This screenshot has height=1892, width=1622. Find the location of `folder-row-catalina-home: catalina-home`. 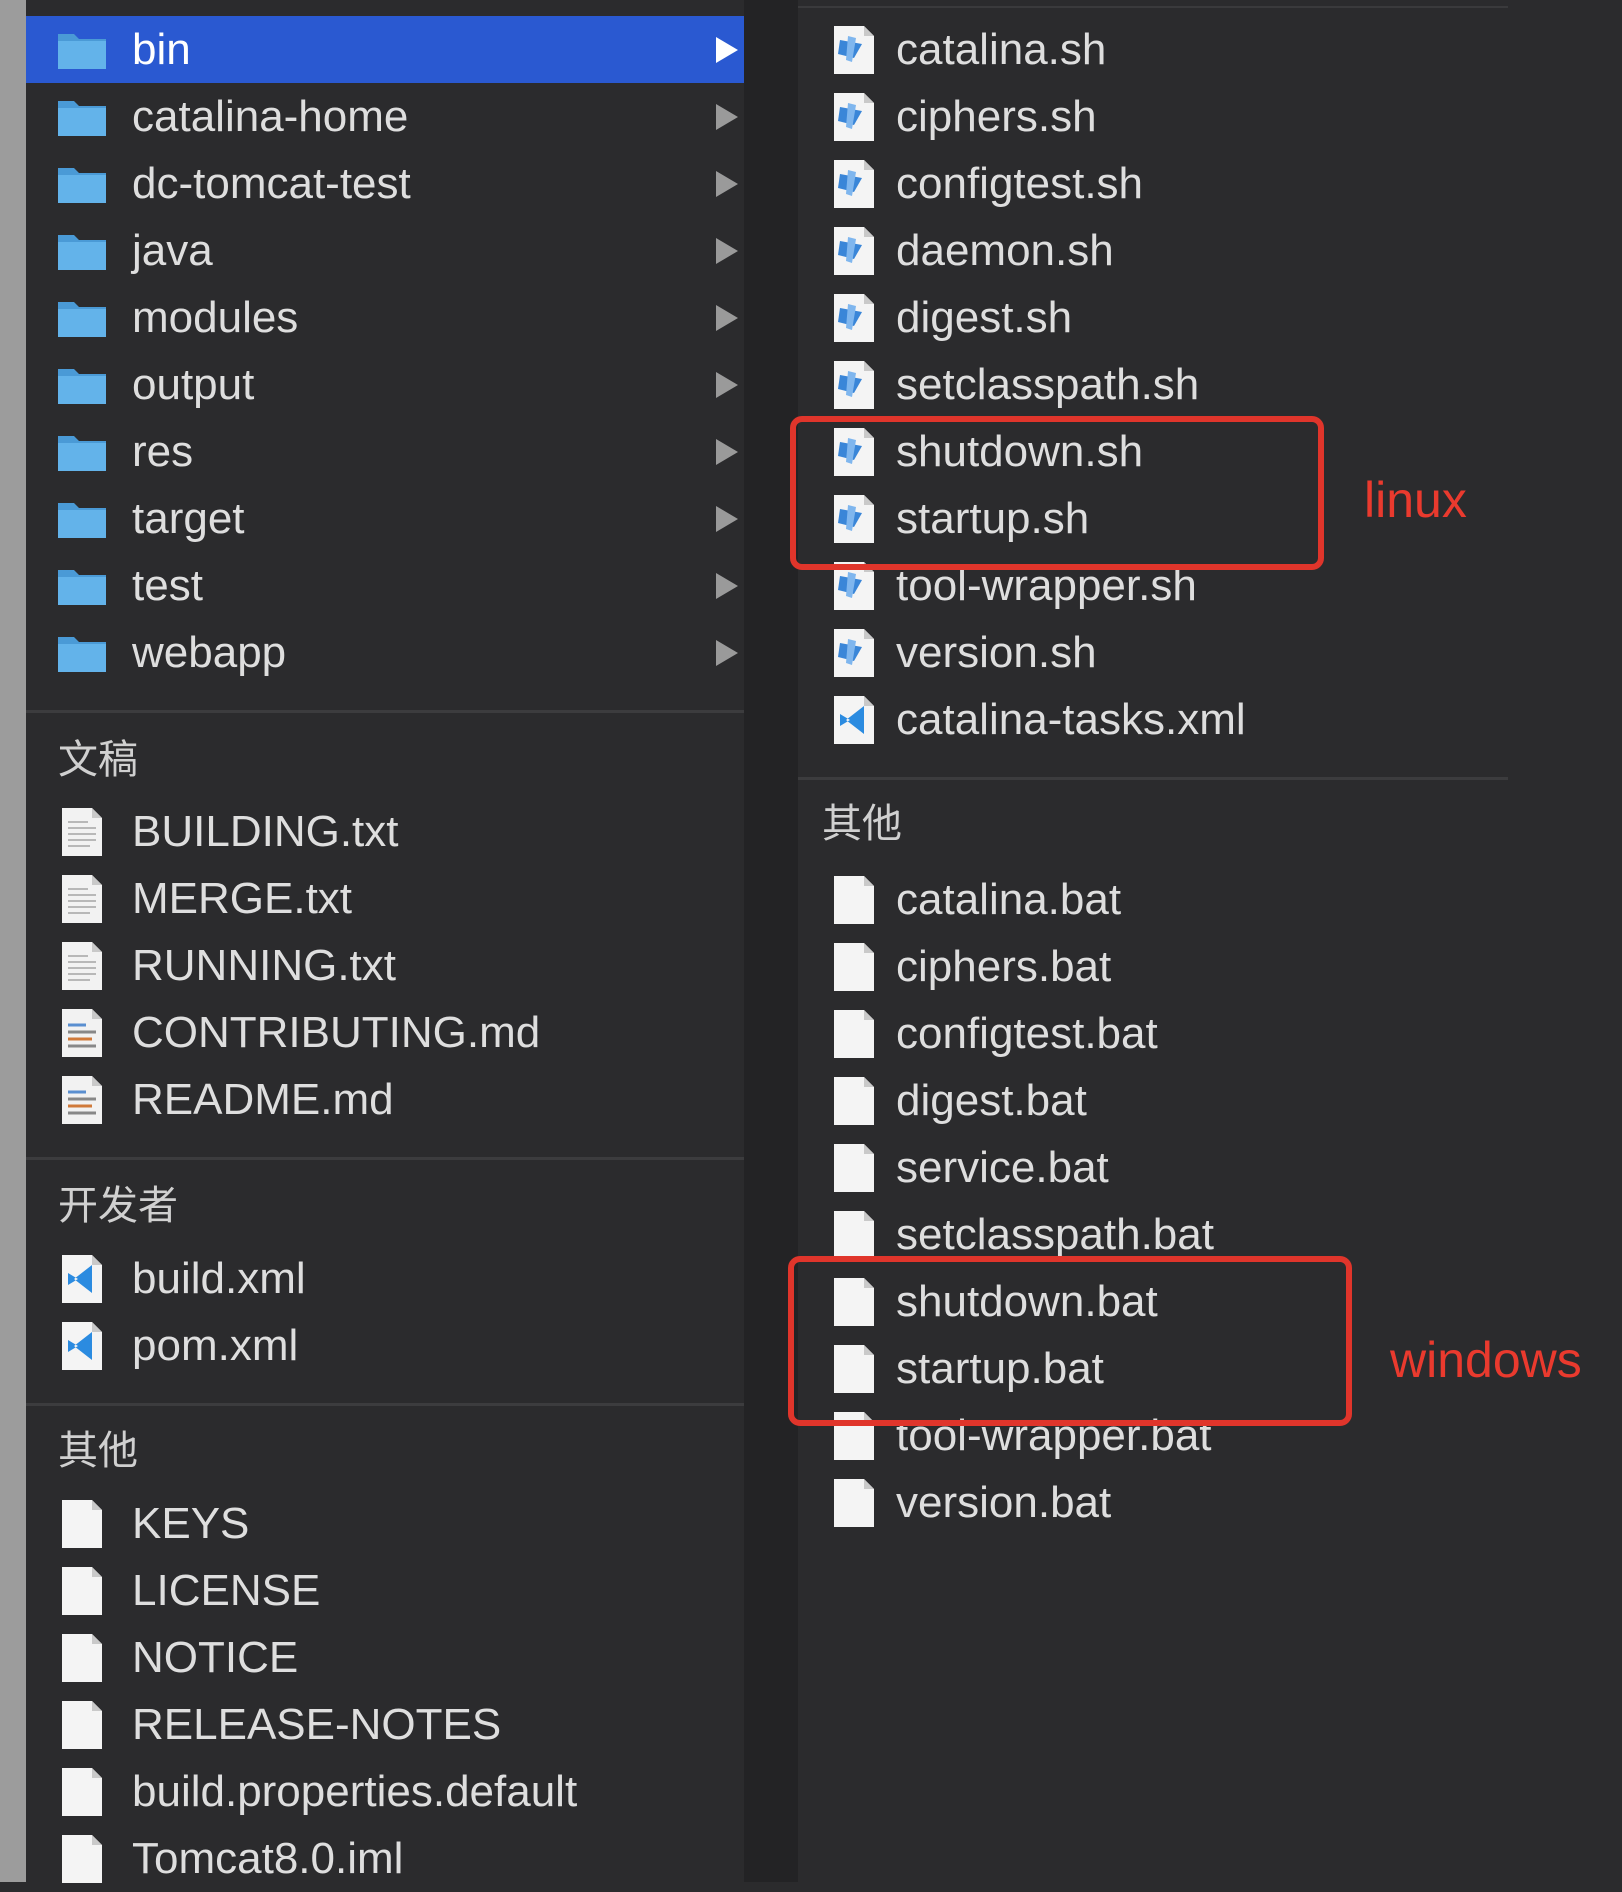

folder-row-catalina-home: catalina-home is located at coordinates (385, 116).